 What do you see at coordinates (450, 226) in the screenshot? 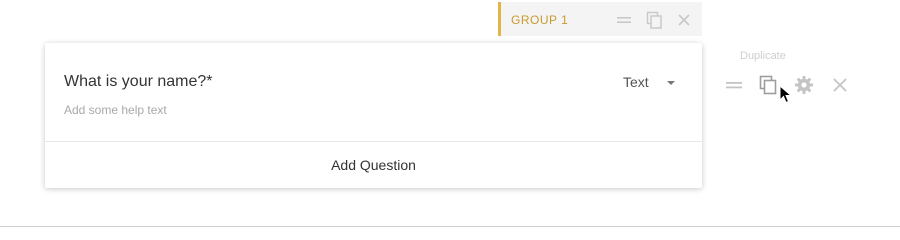
I see `page-divider` at bounding box center [450, 226].